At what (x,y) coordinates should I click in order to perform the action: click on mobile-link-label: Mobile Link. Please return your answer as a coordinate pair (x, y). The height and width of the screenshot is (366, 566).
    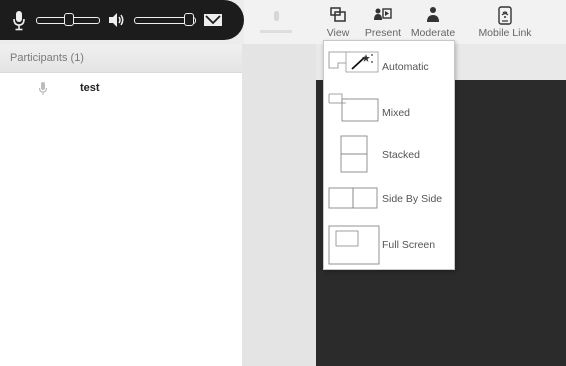
    Looking at the image, I should click on (505, 33).